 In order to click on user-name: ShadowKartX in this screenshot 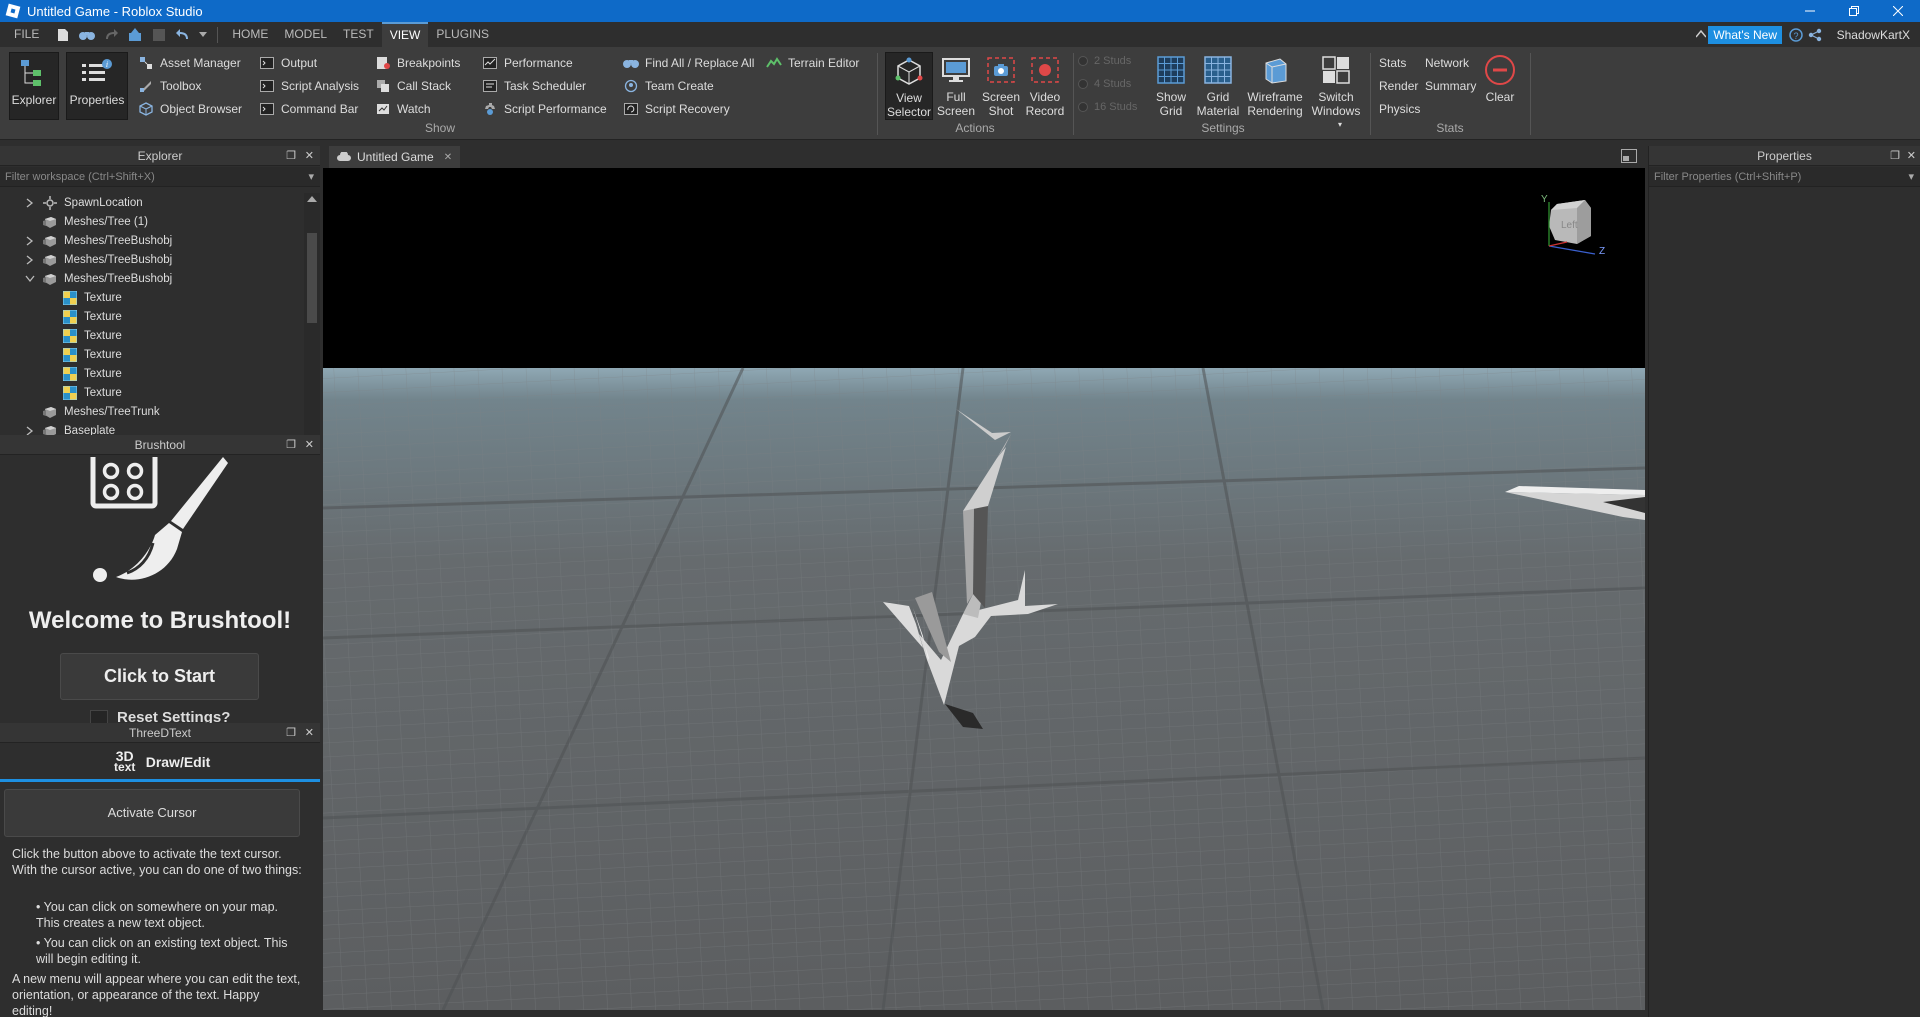, I will do `click(1873, 35)`.